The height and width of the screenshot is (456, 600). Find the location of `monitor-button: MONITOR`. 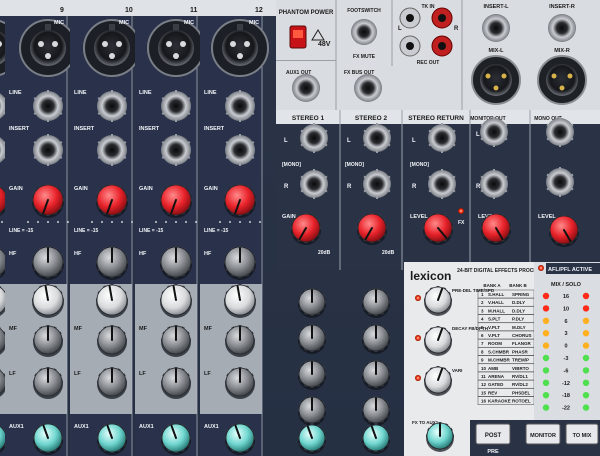

monitor-button: MONITOR is located at coordinates (543, 434).